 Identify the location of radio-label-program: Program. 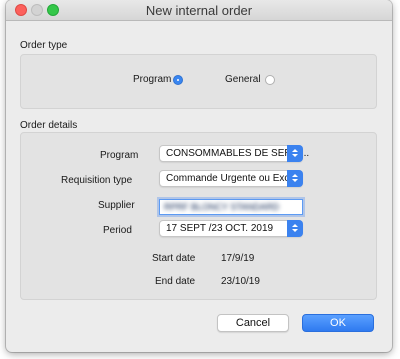
(152, 79).